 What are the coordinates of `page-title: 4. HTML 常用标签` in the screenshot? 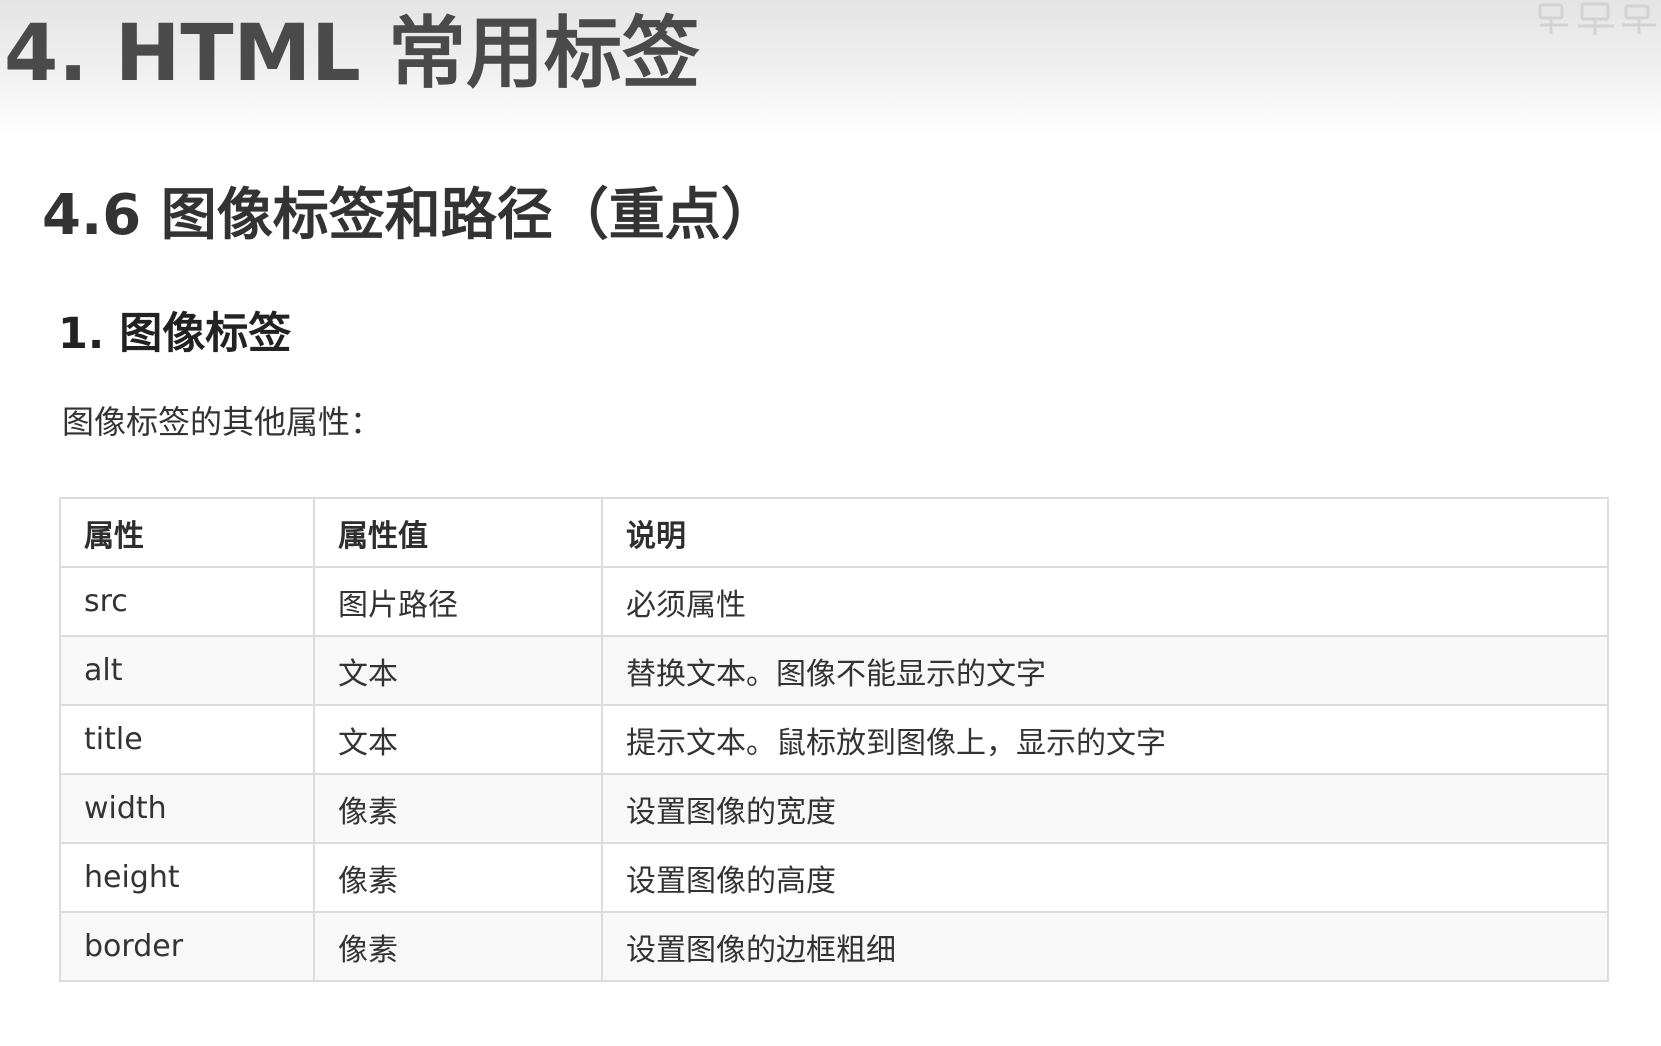 It's located at (352, 54).